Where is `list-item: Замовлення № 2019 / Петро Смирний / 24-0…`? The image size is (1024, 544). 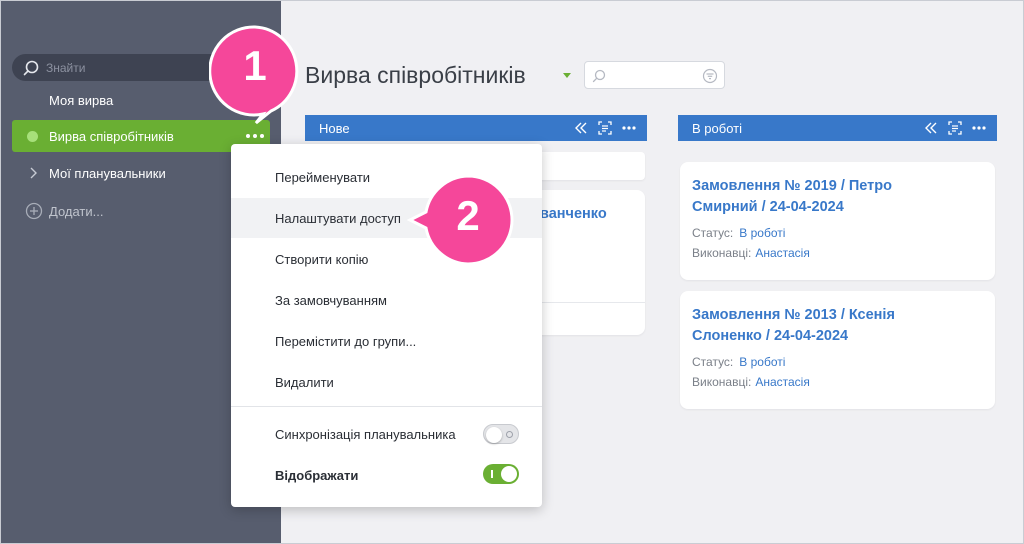
list-item: Замовлення № 2019 / Петро Смирний / 24-0… is located at coordinates (837, 221).